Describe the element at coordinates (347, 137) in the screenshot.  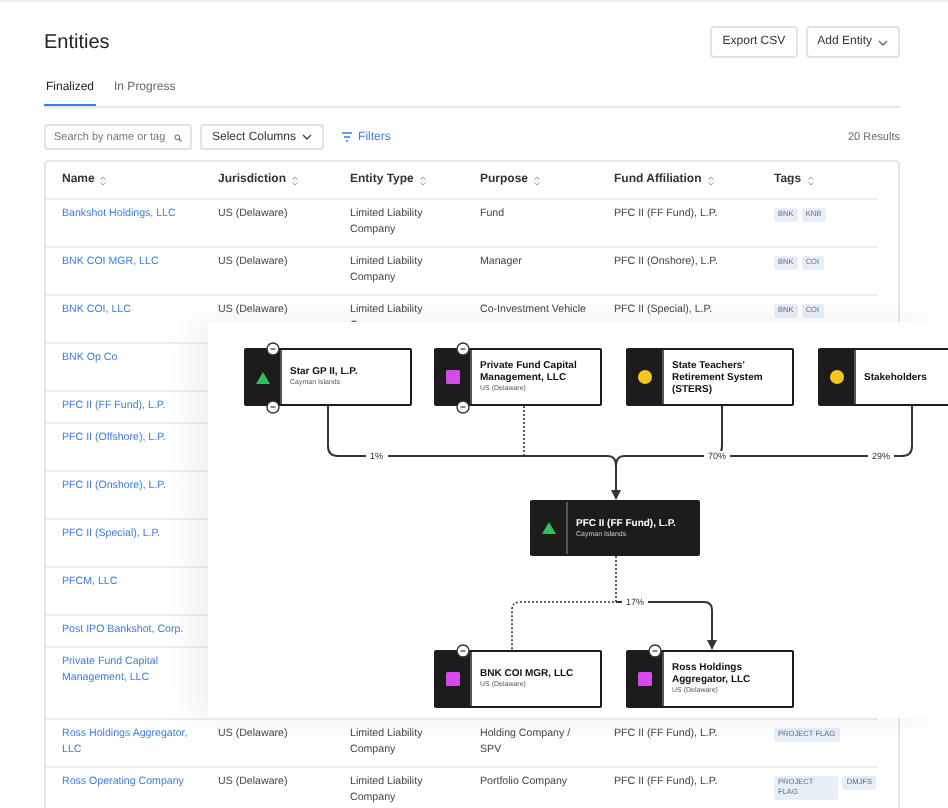
I see `filter-icon` at that location.